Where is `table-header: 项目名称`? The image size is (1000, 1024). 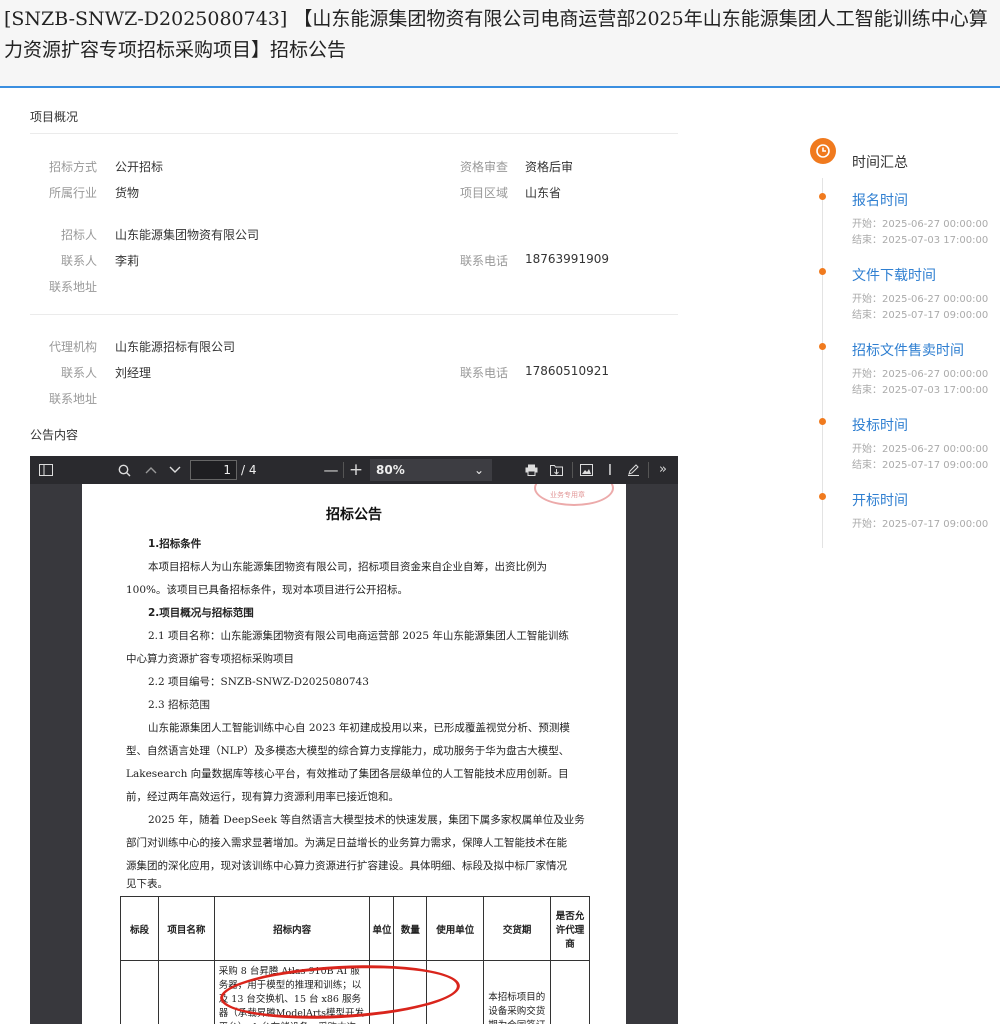
table-header: 项目名称 is located at coordinates (186, 928).